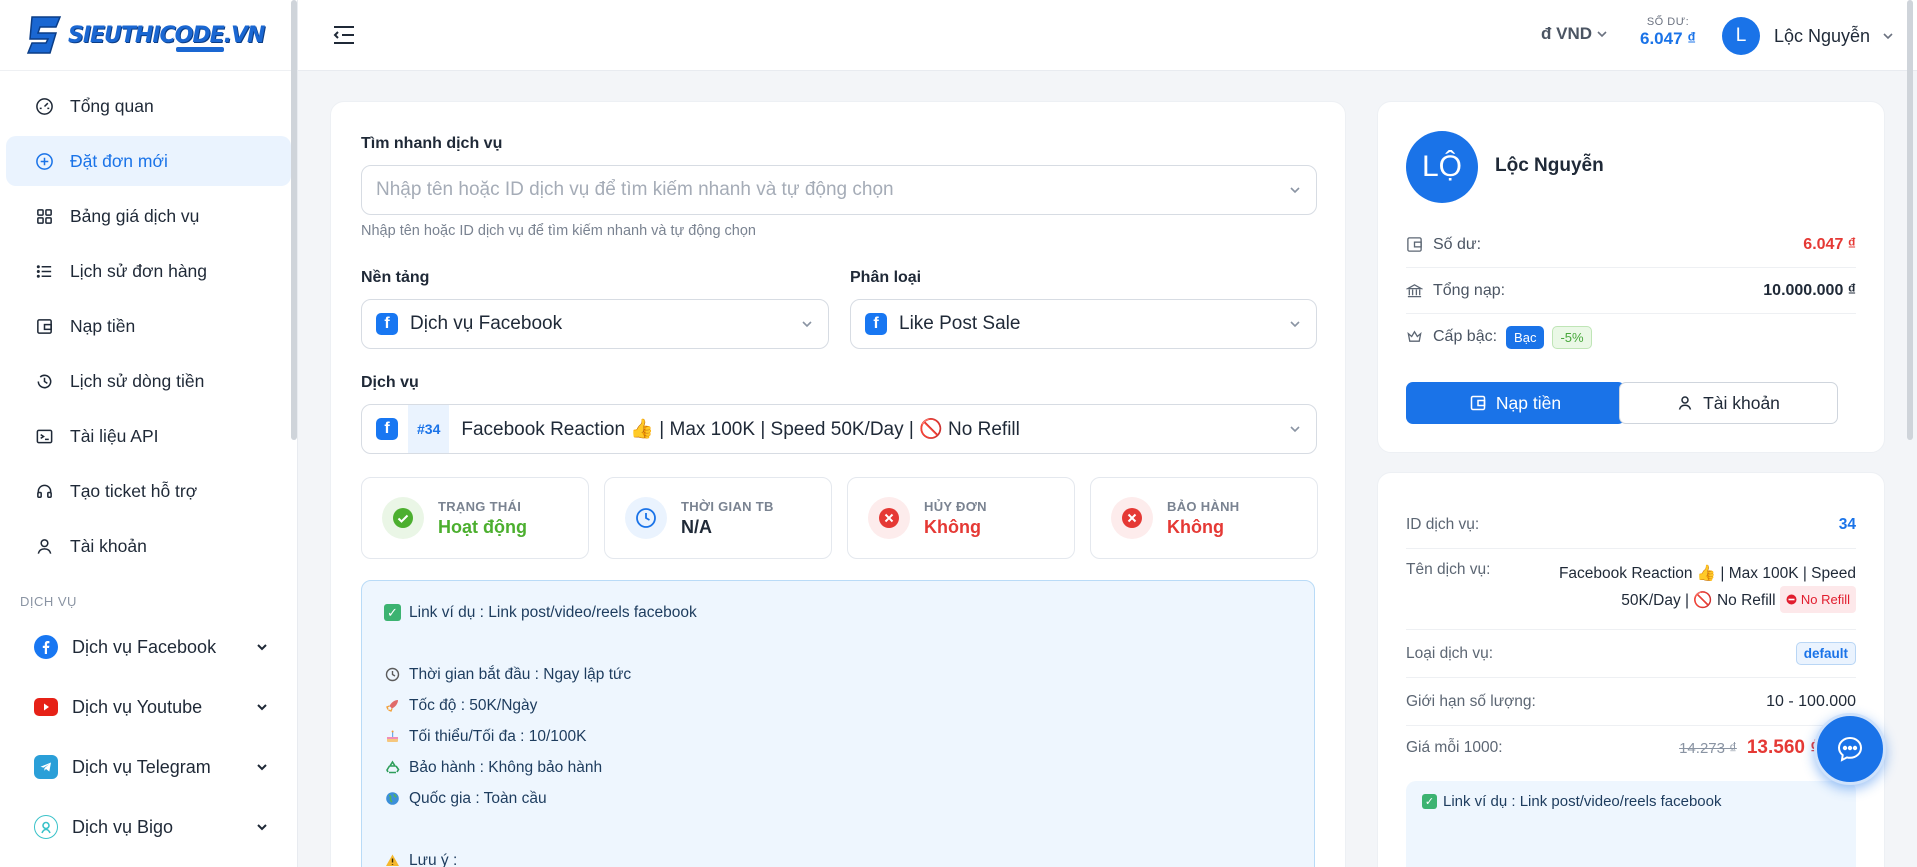  I want to click on topbar-balance: SỐ DƯ: 6.047 ₫, so click(1668, 32).